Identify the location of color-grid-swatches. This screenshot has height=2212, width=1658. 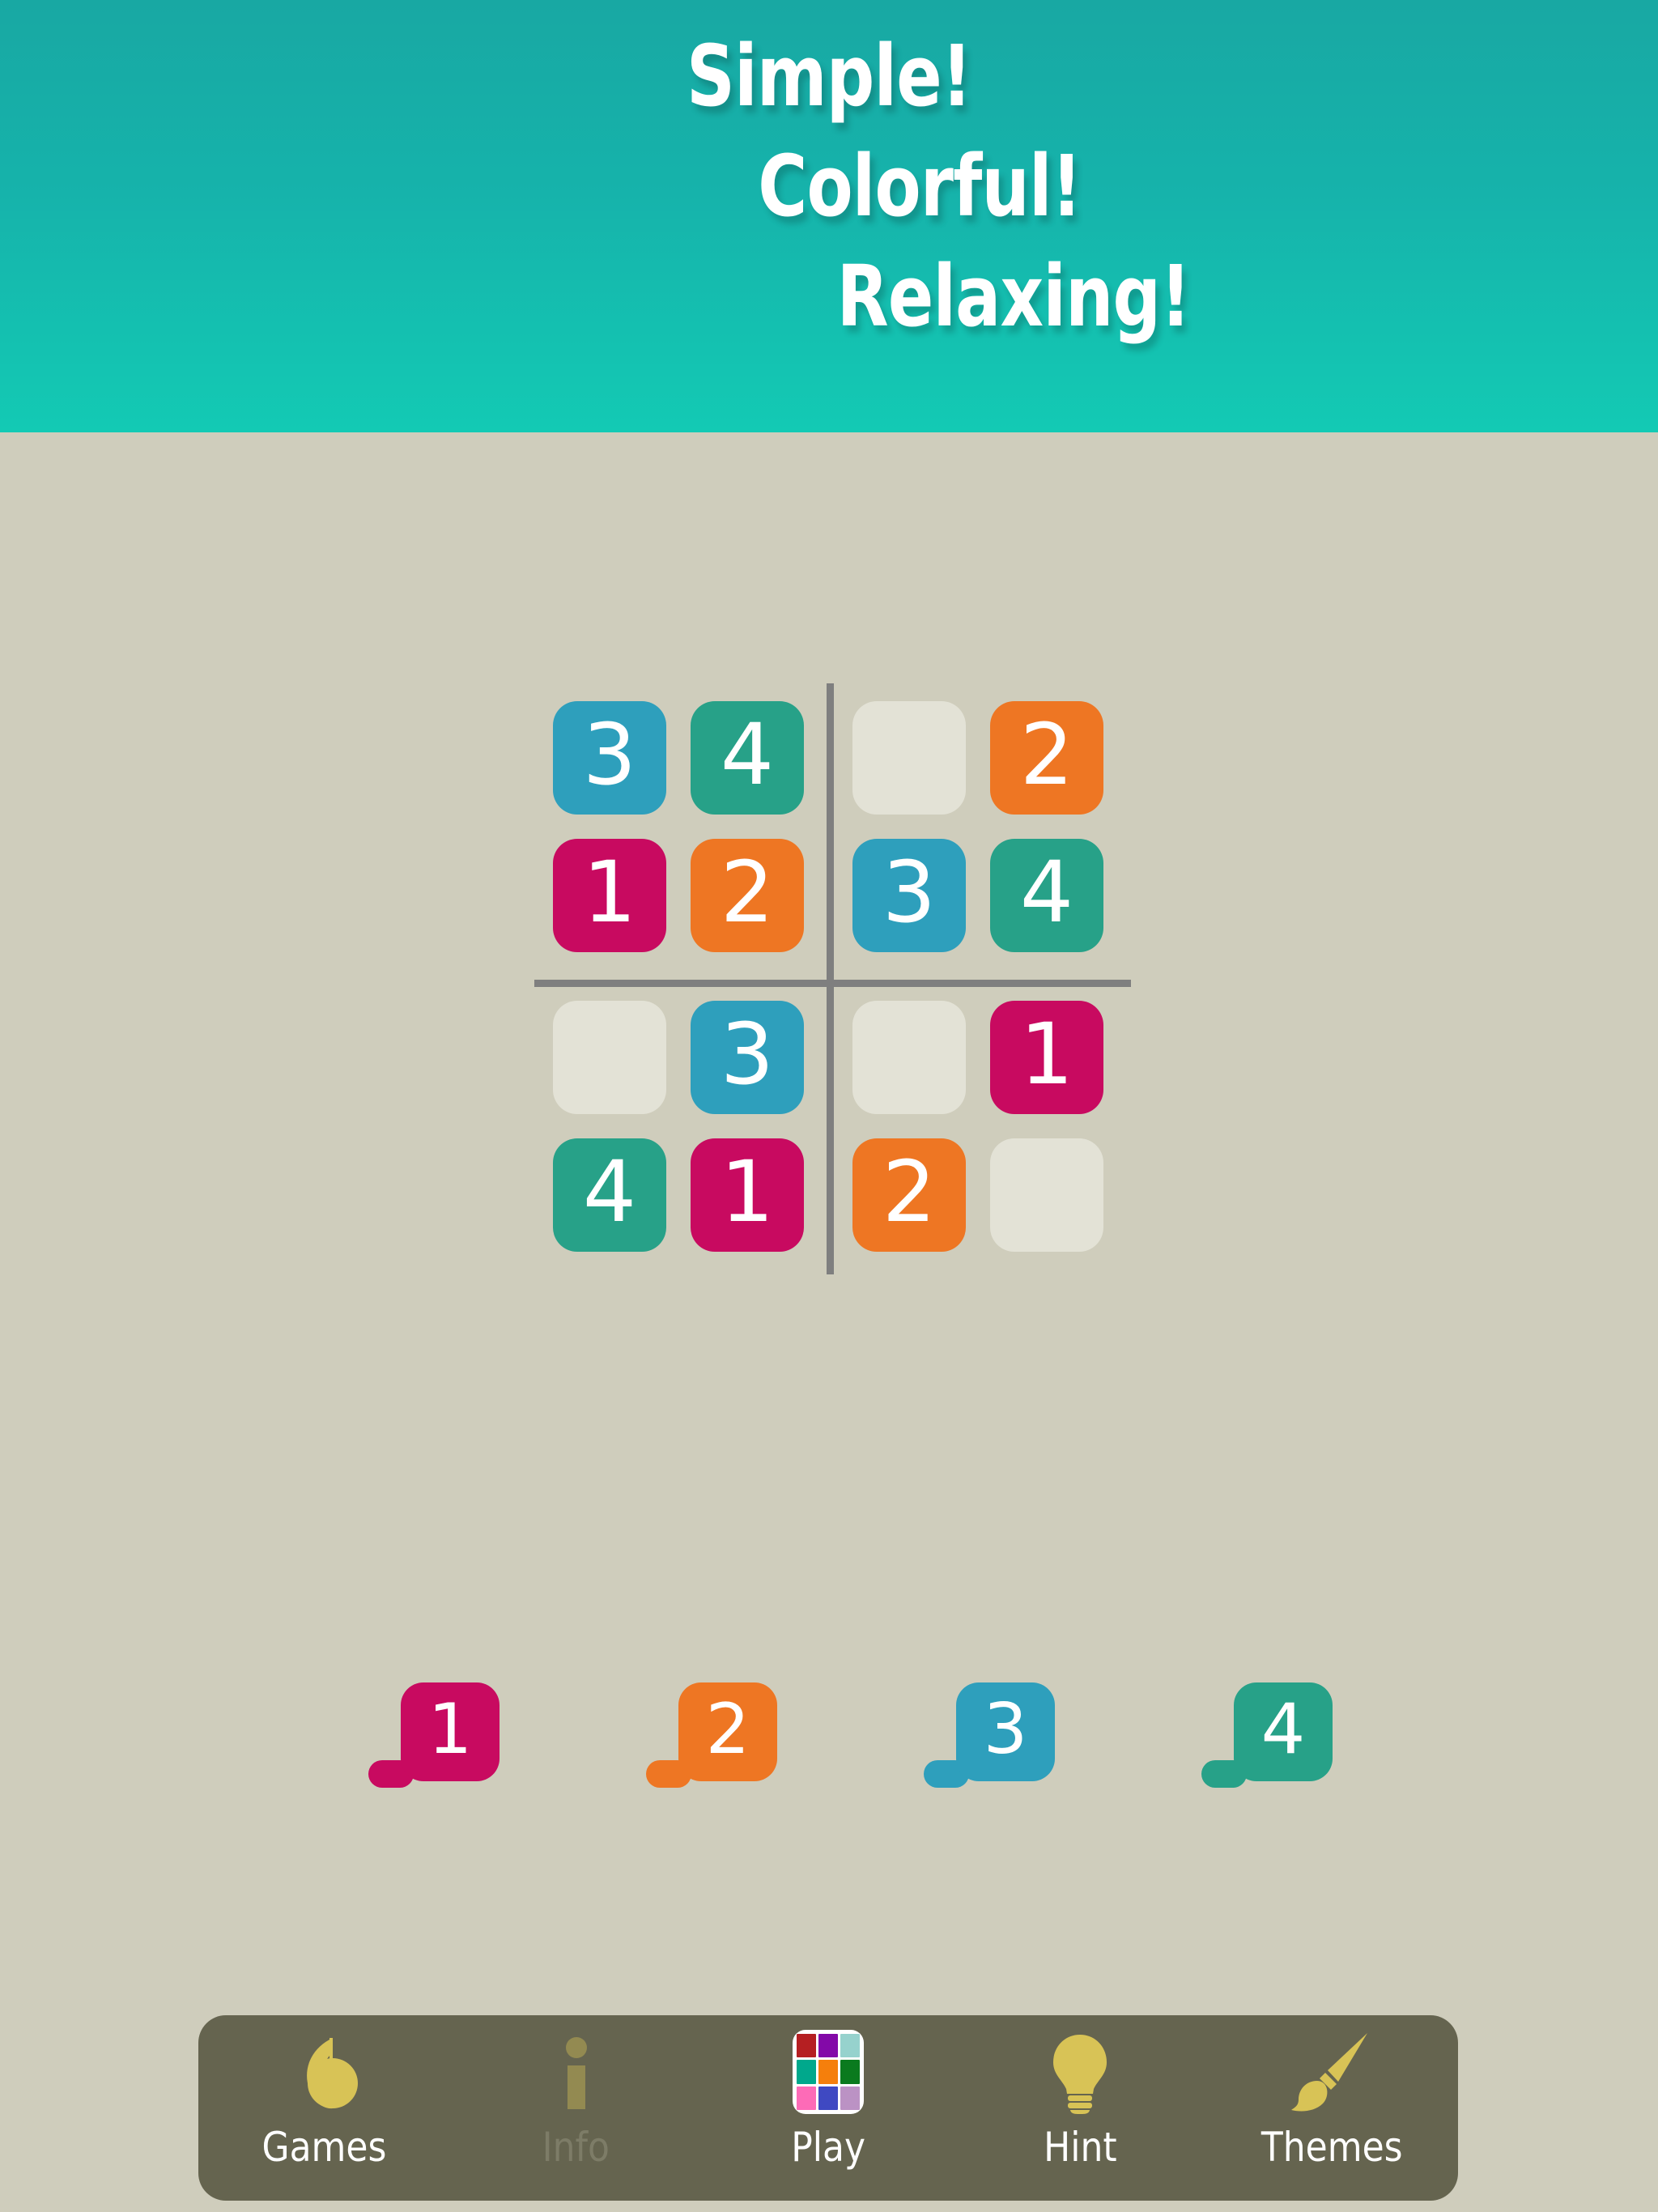
(828, 2072).